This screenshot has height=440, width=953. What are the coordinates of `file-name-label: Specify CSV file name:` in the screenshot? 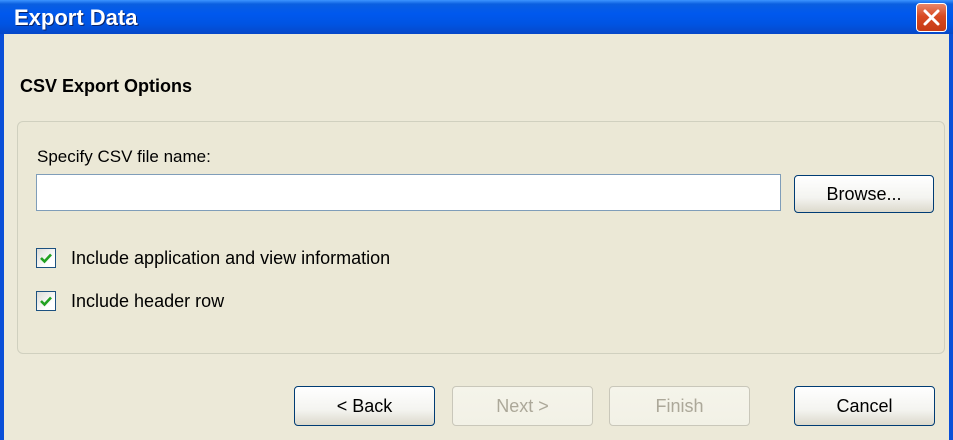 It's located at (124, 156).